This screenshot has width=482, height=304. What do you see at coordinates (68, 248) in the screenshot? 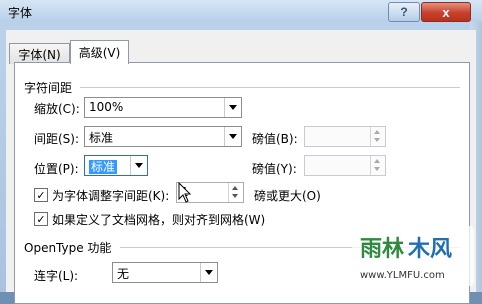
I see `opentype-heading: OpenType 功能` at bounding box center [68, 248].